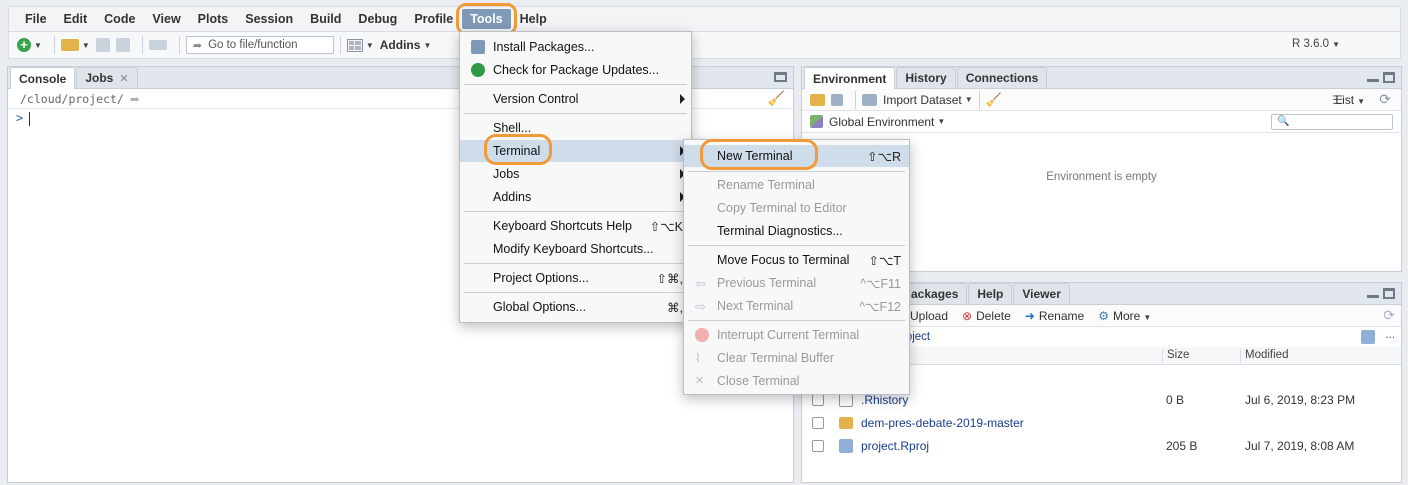 The image size is (1408, 485). I want to click on menu-item-addins: Addins, so click(575, 197).